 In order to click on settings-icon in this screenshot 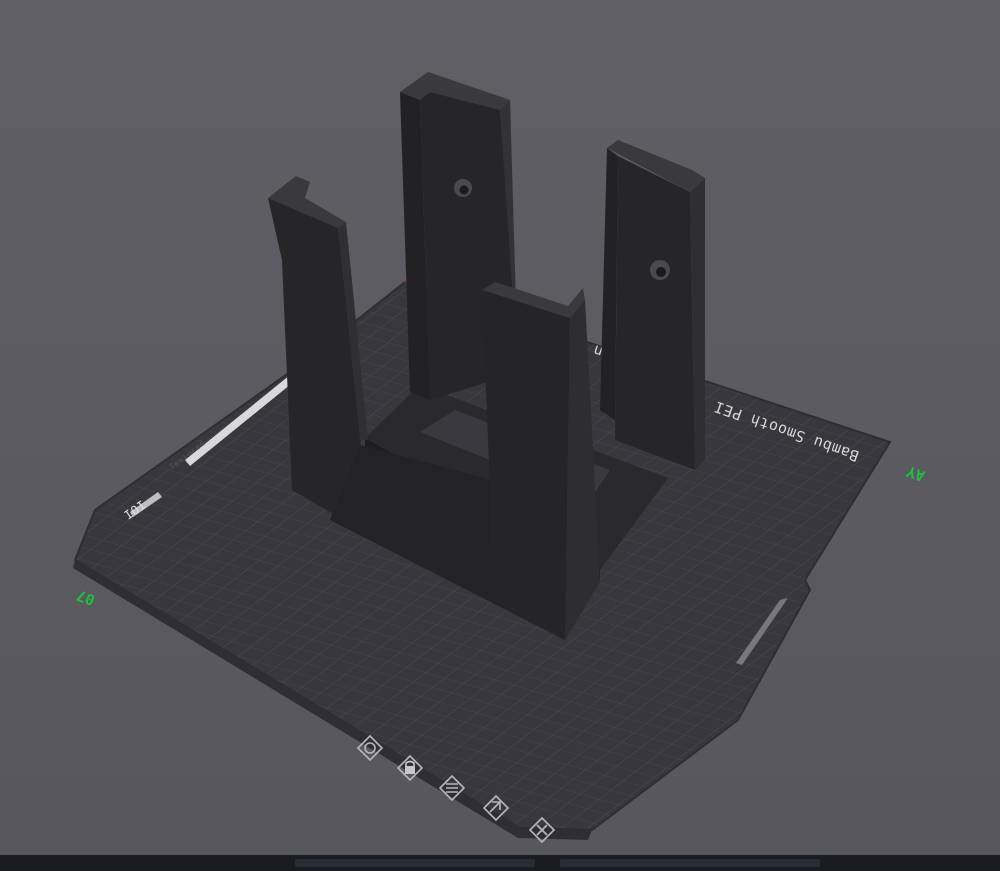, I will do `click(496, 808)`.